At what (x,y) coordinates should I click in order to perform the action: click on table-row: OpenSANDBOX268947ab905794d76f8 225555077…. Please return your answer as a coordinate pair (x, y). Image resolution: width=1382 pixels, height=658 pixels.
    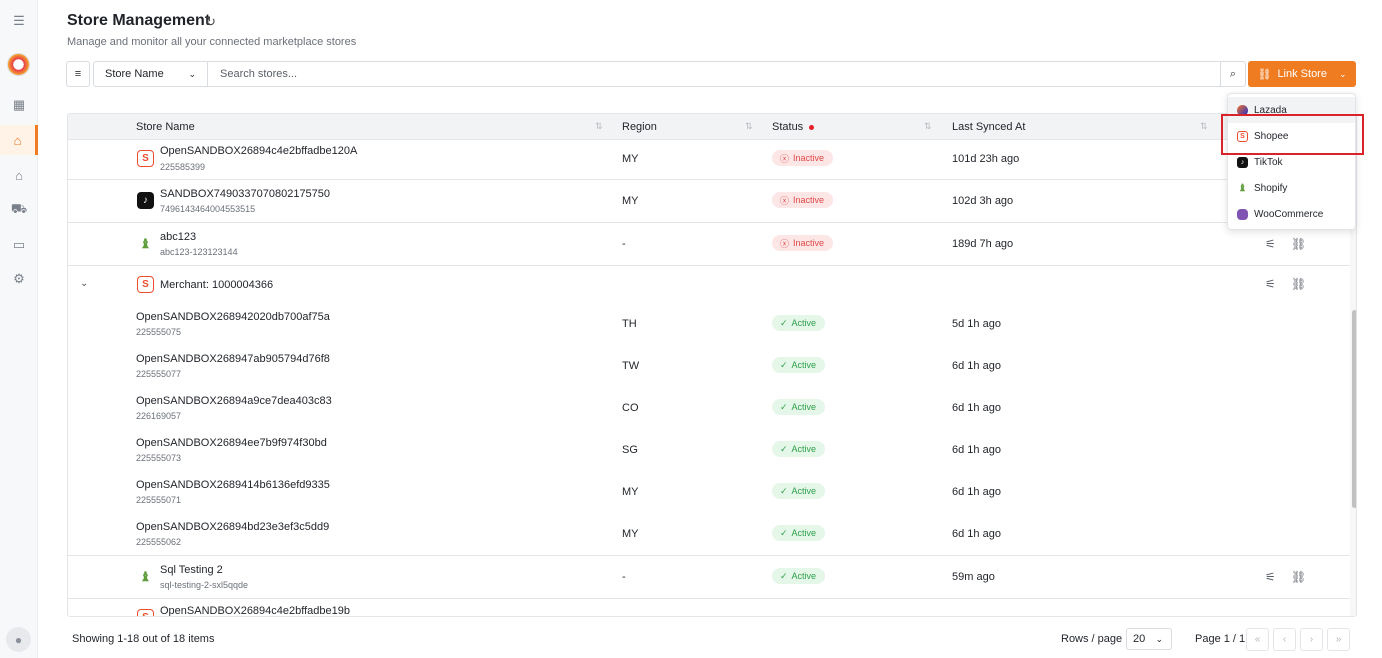
    Looking at the image, I should click on (709, 371).